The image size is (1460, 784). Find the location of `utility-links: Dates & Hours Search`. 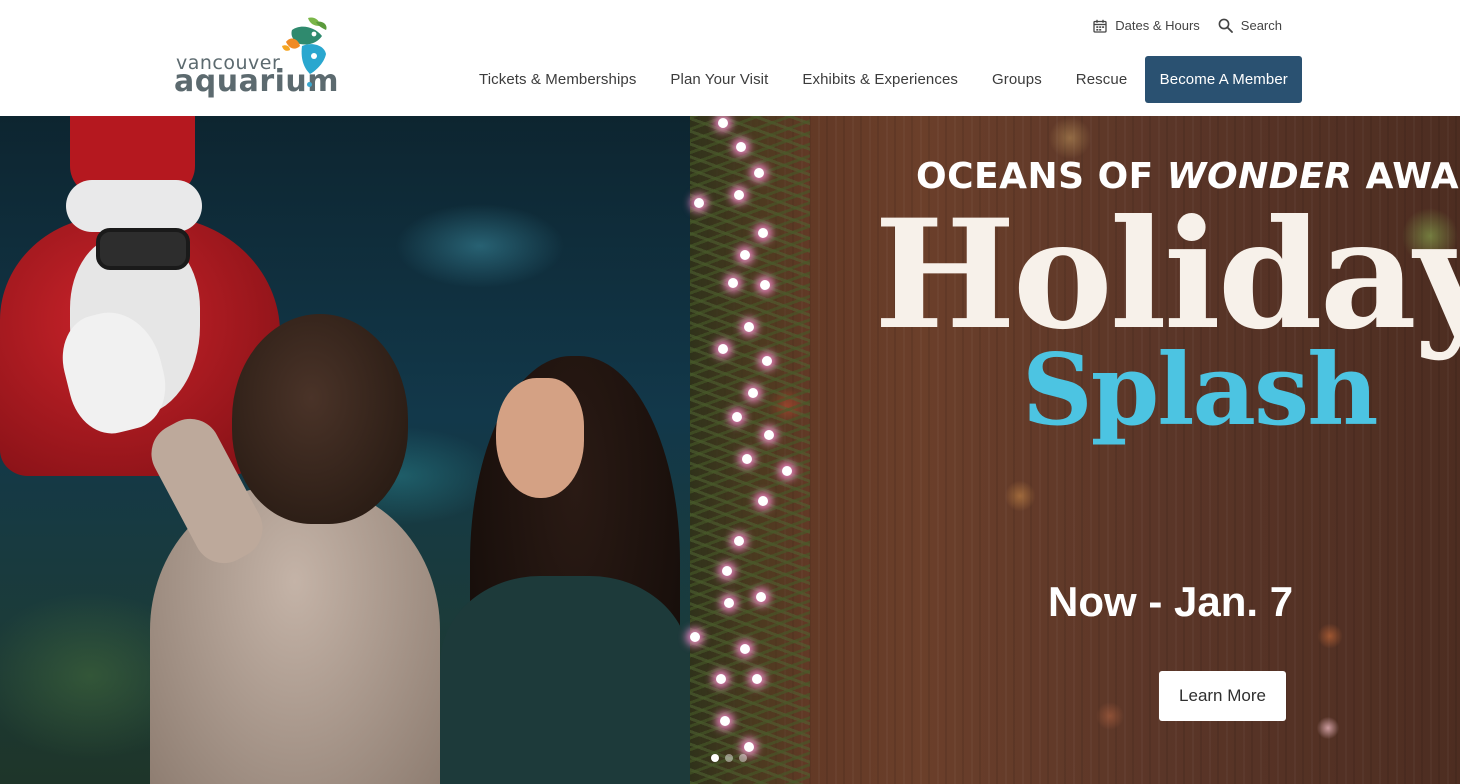

utility-links: Dates & Hours Search is located at coordinates (1187, 25).